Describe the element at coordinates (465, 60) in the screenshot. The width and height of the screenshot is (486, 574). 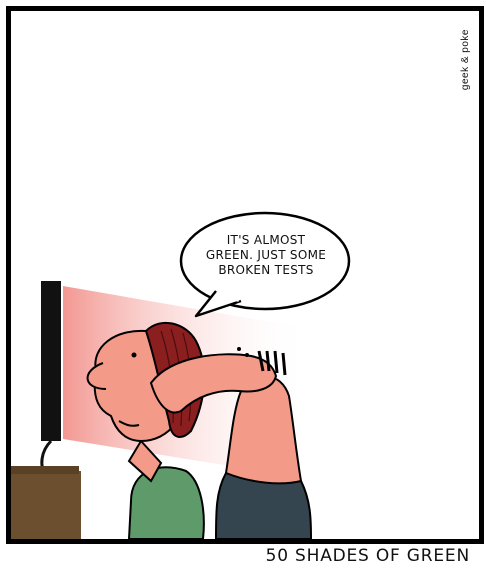
I see `artist-credit: geek & poke` at that location.